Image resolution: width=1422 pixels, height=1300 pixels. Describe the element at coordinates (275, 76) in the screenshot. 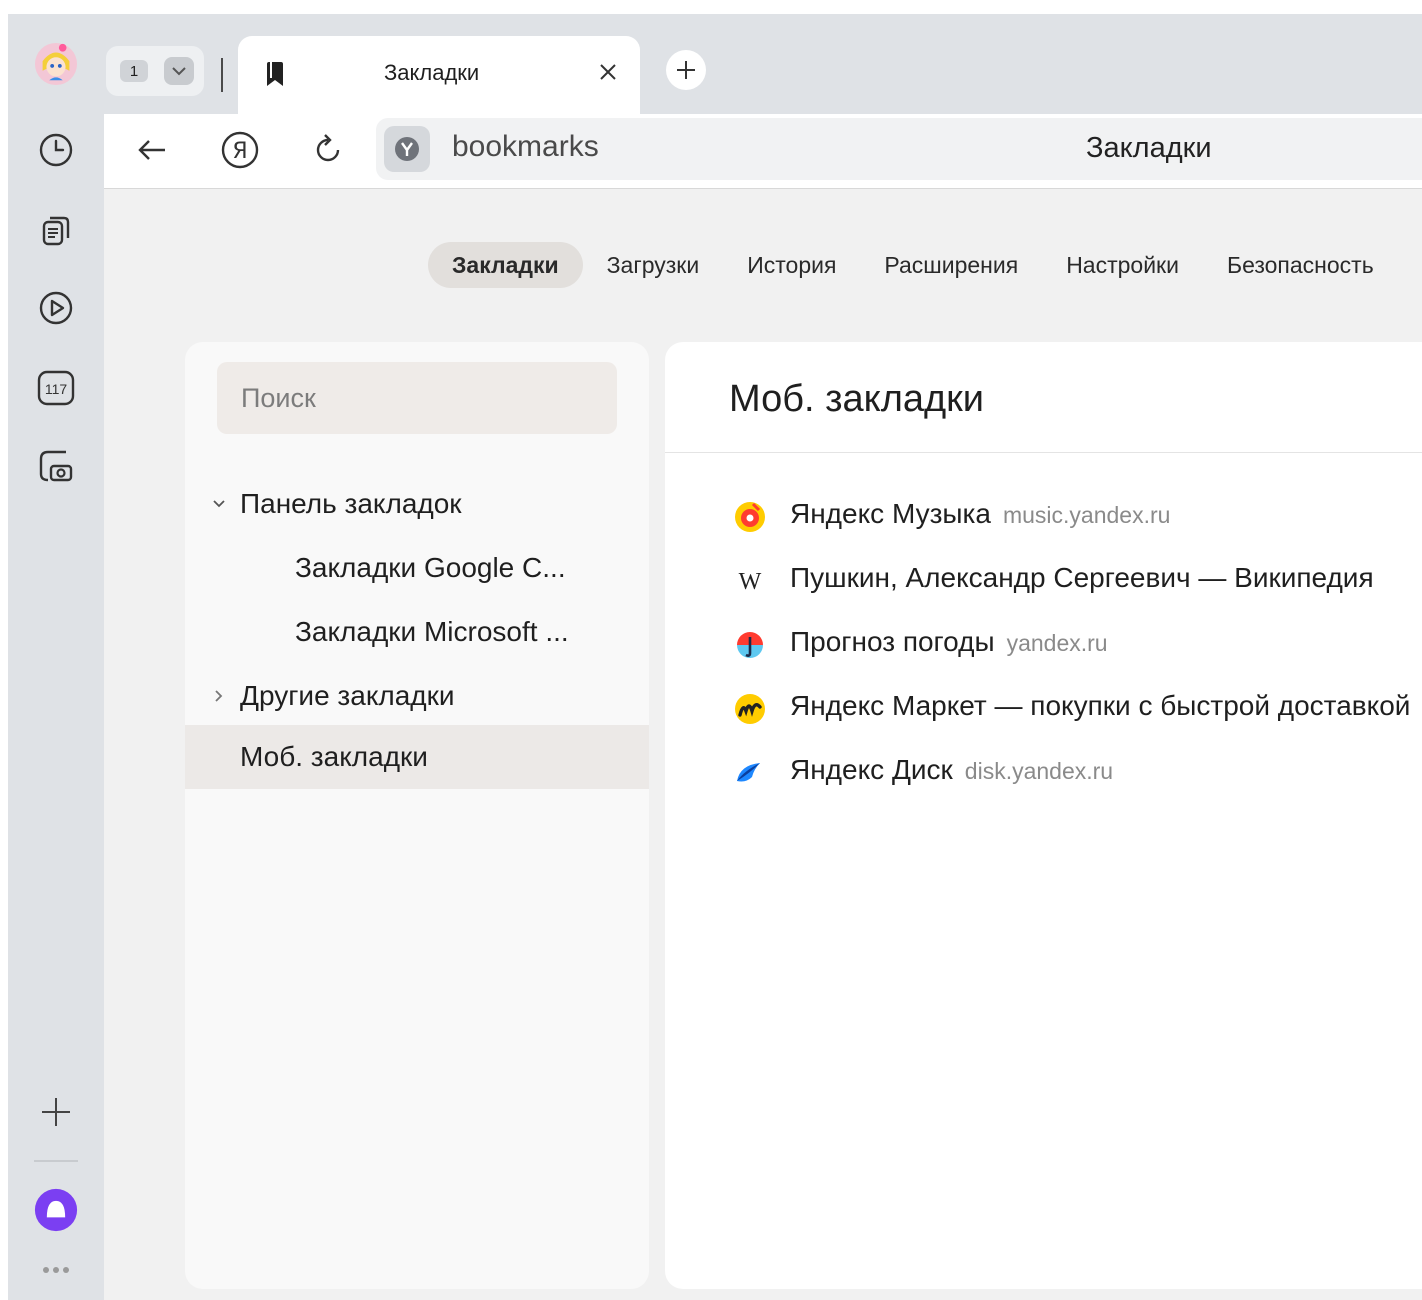

I see `bookmark-icon` at that location.